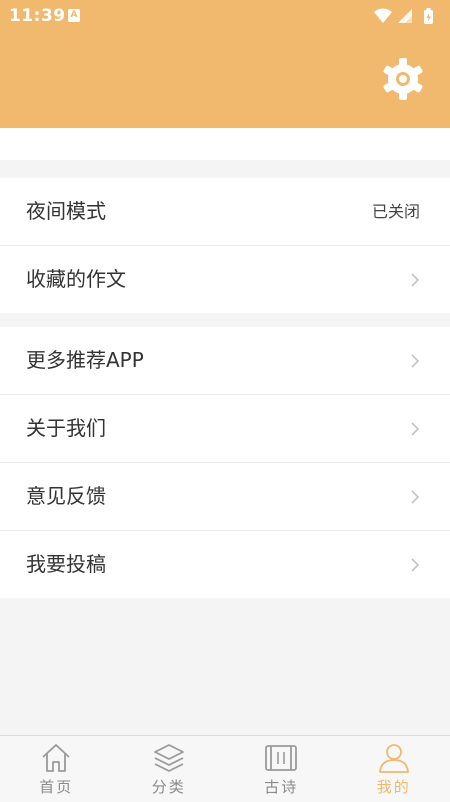 The width and height of the screenshot is (450, 802). Describe the element at coordinates (225, 564) in the screenshot. I see `submit-row: 我要投稿` at that location.